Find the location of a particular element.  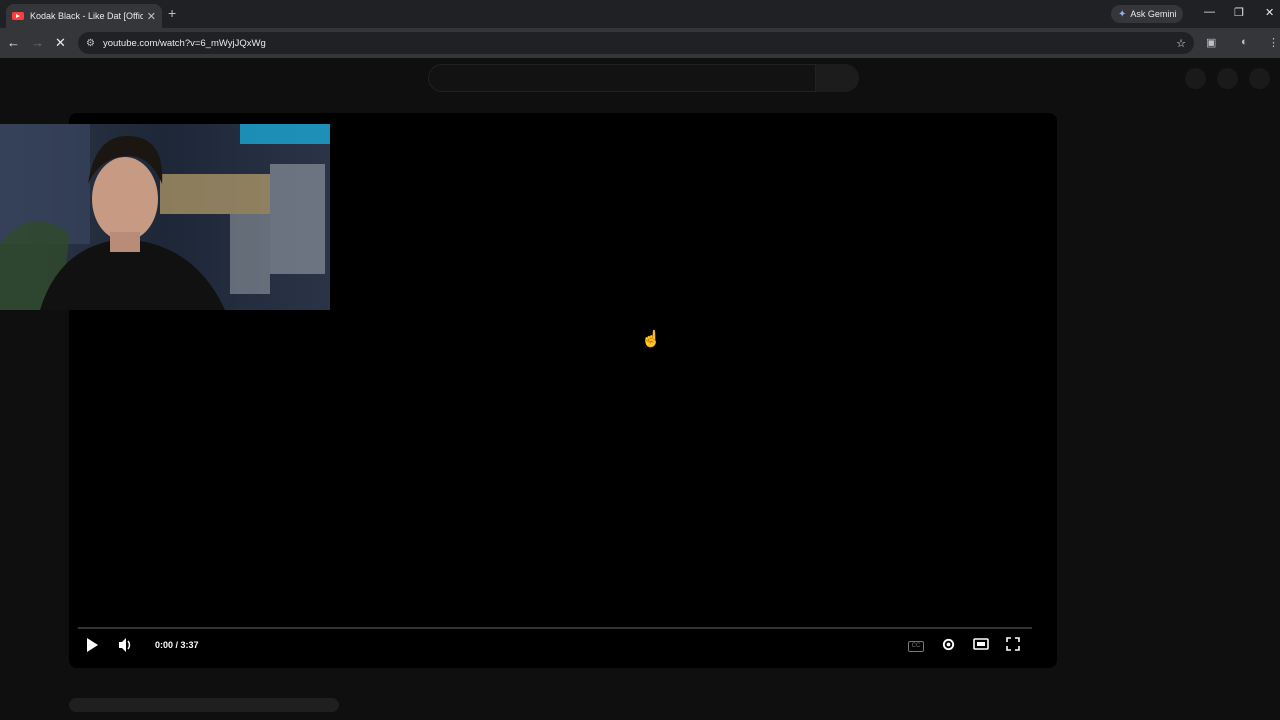

settings-icon is located at coordinates (948, 644).